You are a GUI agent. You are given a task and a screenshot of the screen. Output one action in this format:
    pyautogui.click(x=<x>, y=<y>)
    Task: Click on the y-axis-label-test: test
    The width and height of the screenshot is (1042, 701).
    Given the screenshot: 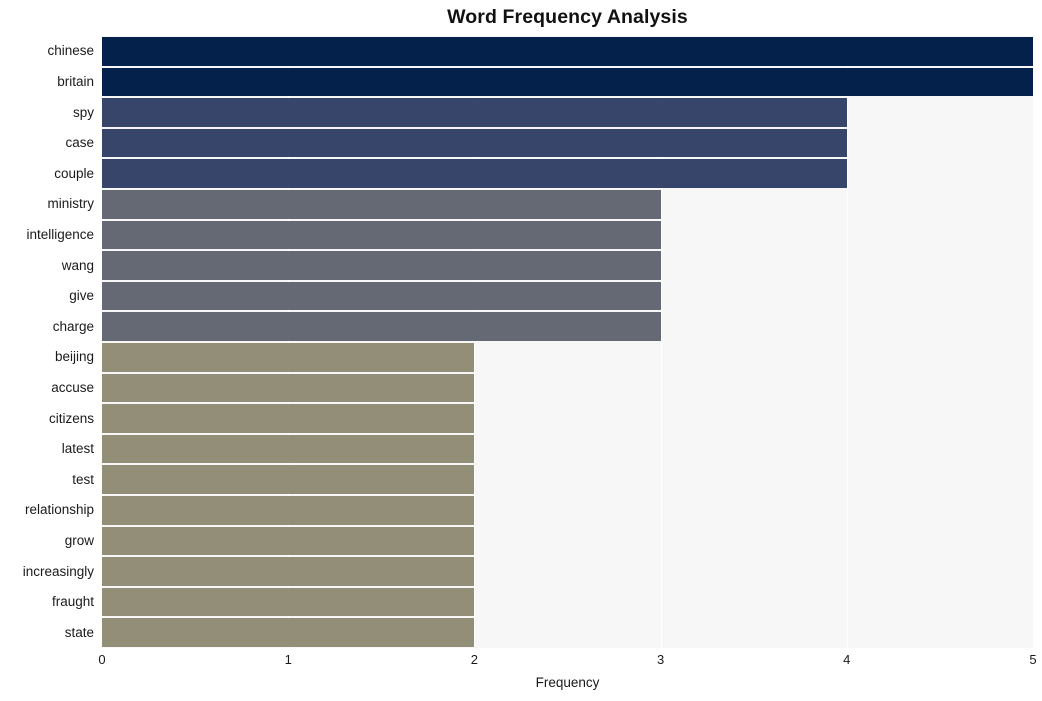 What is the action you would take?
    pyautogui.click(x=83, y=479)
    